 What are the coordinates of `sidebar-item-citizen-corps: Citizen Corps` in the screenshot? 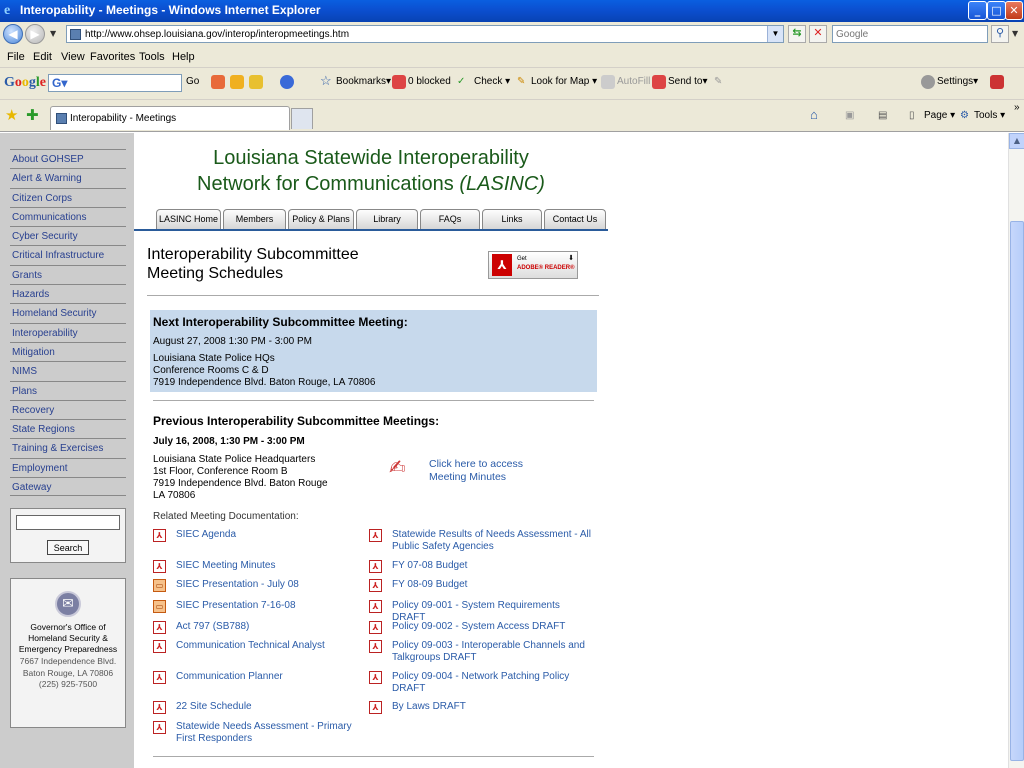 It's located at (68, 197).